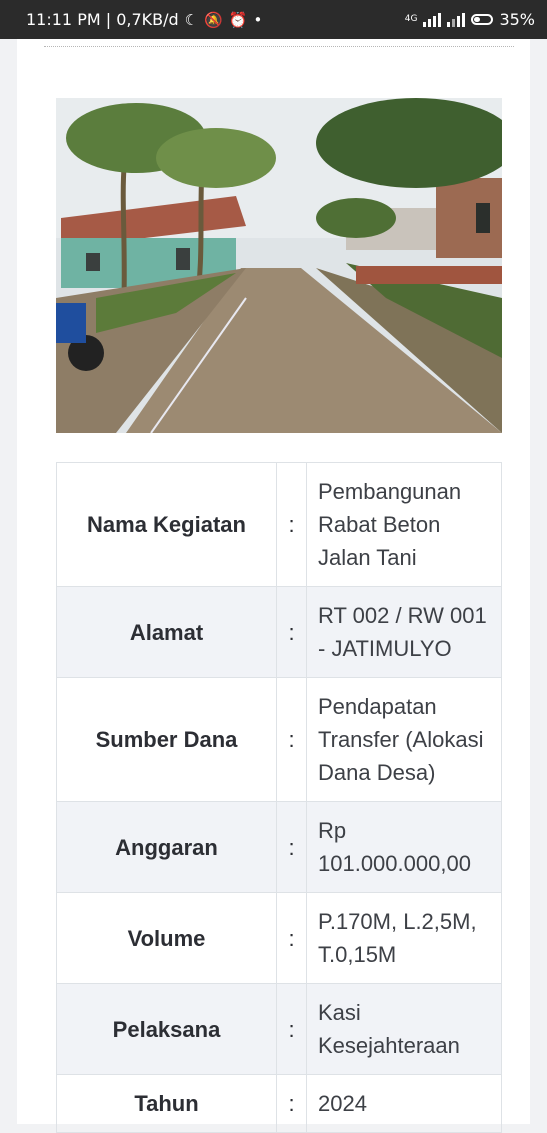 This screenshot has height=1133, width=547. I want to click on row-value: RT 002 / RW 001 - JATIMULYO, so click(404, 632).